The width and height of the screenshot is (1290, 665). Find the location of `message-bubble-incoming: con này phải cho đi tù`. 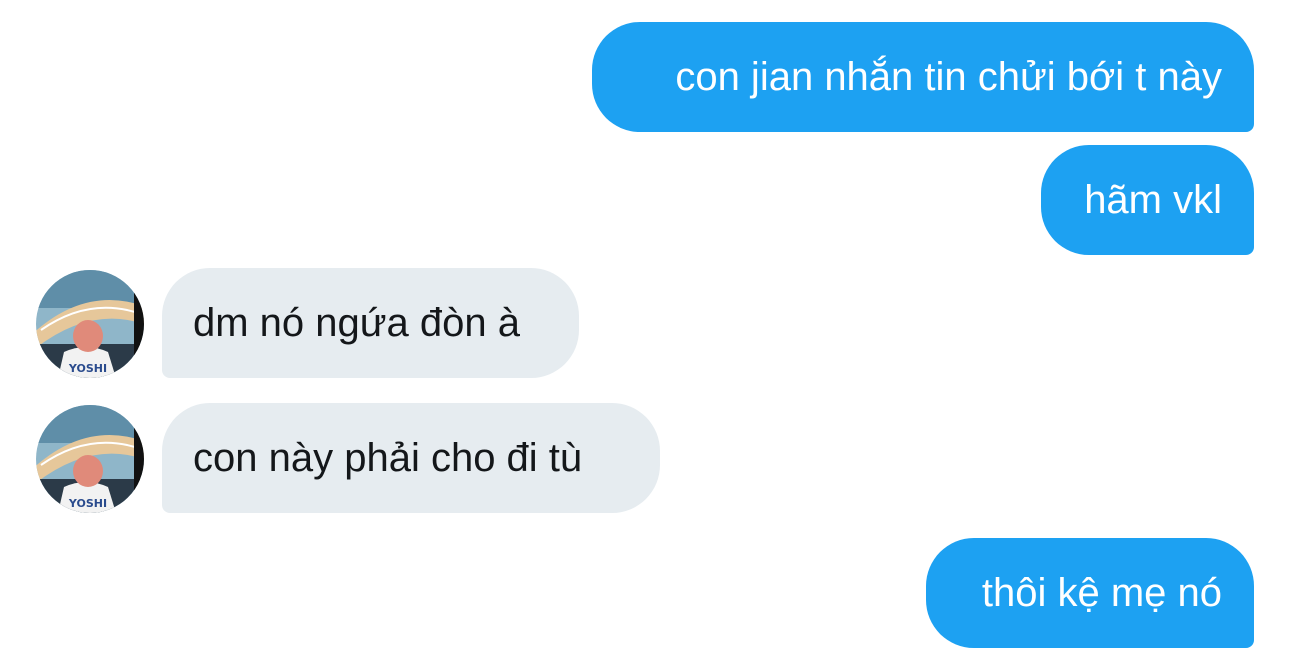

message-bubble-incoming: con này phải cho đi tù is located at coordinates (411, 458).